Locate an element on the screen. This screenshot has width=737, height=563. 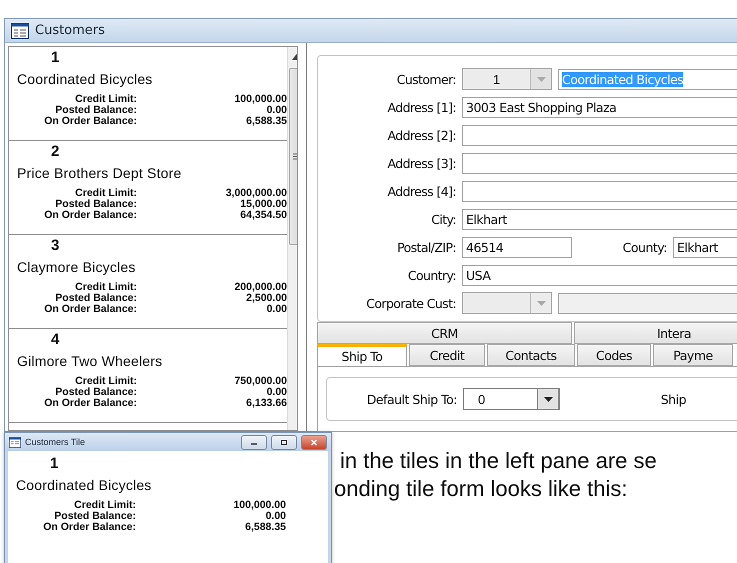
maximize-icon is located at coordinates (284, 442).